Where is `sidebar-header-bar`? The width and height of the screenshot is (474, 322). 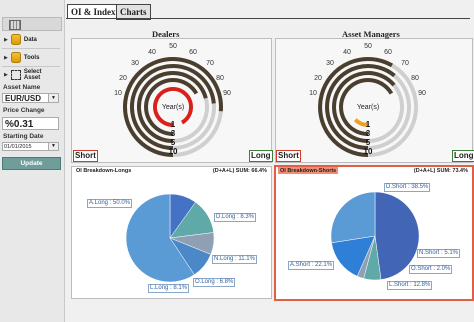
sidebar-header-bar is located at coordinates (32, 24).